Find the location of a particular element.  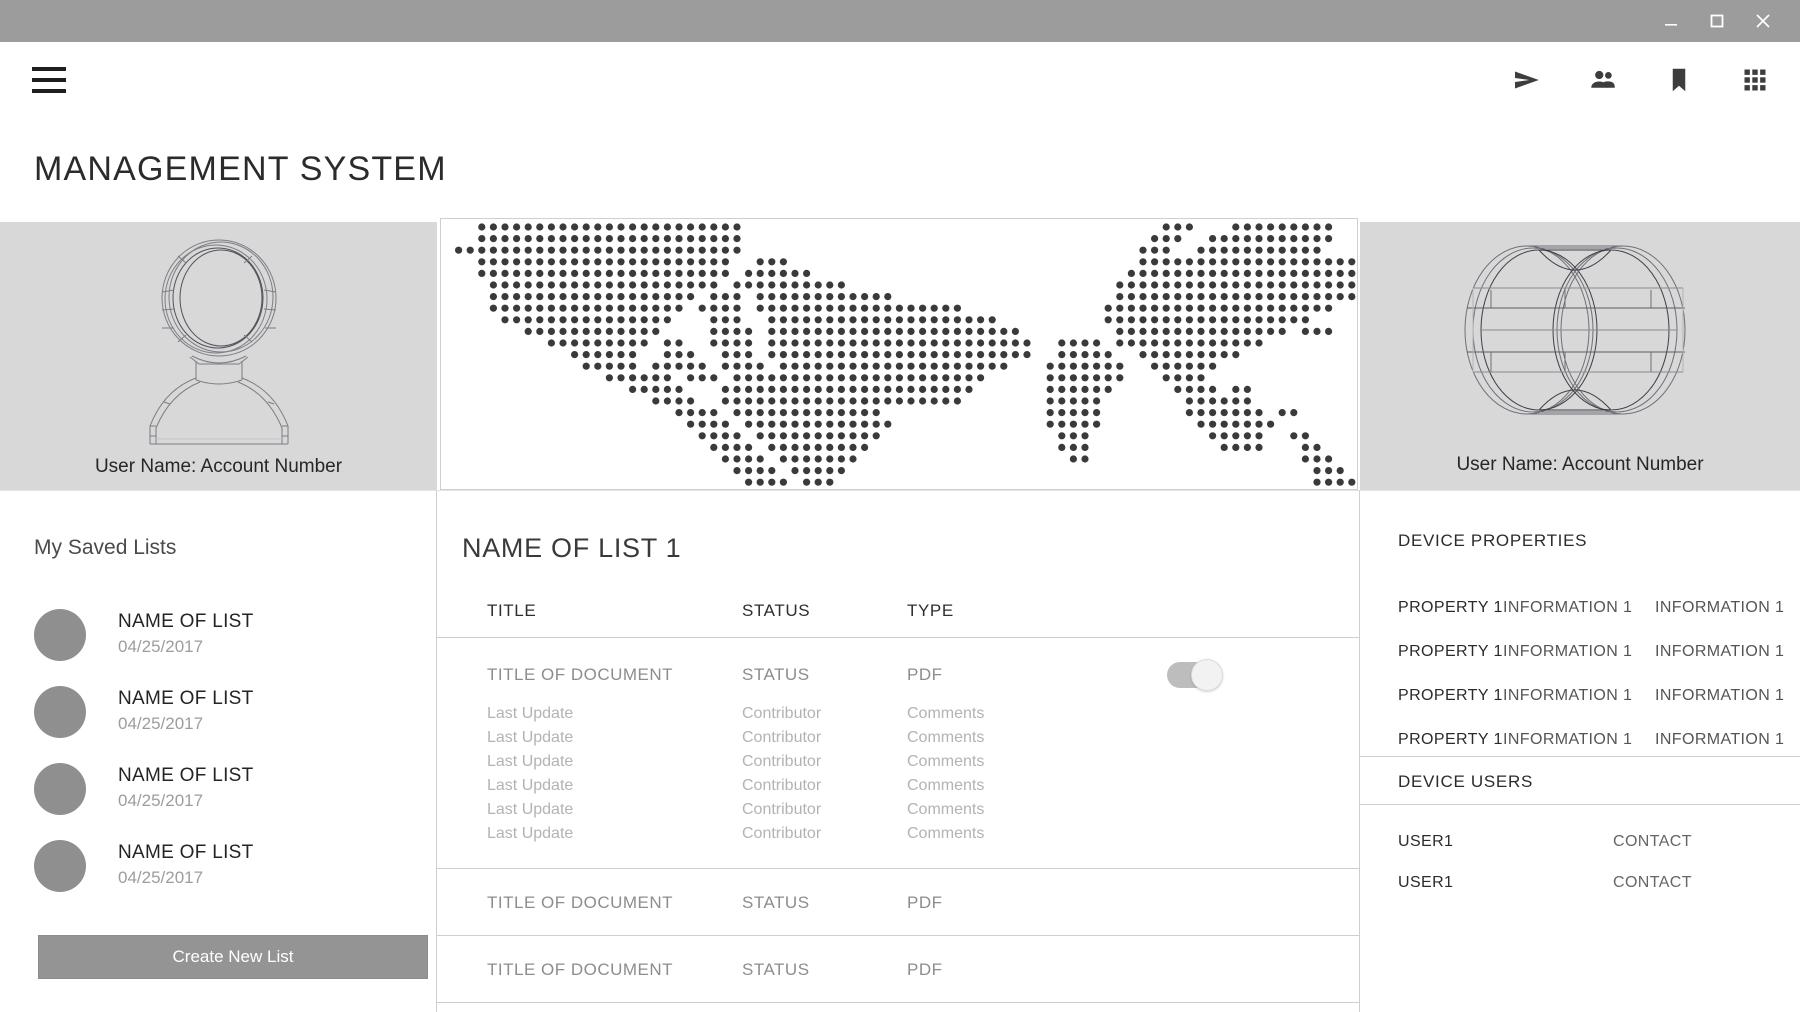

minimize-button is located at coordinates (1671, 21).